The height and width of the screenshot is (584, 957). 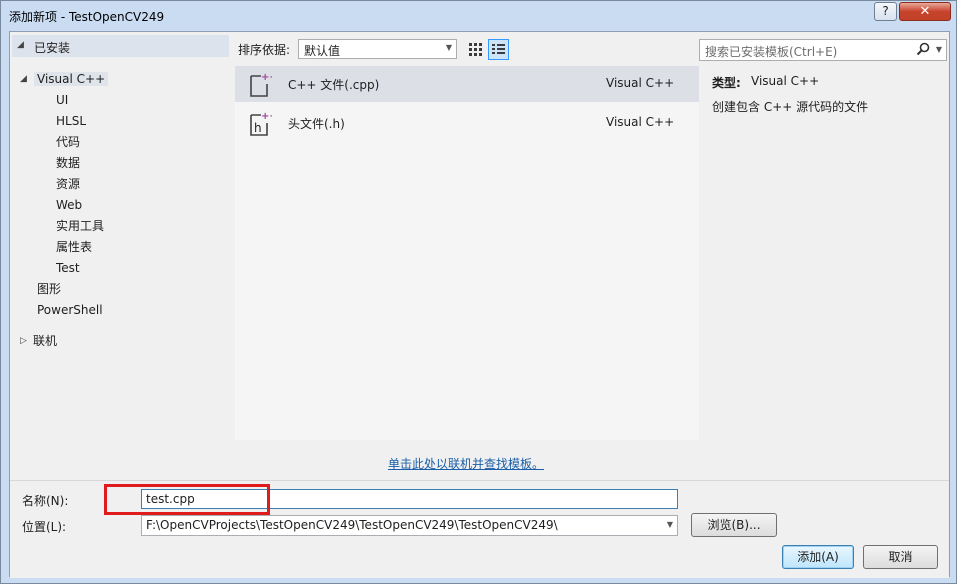 I want to click on tree-item-ui: UI, so click(x=62, y=100).